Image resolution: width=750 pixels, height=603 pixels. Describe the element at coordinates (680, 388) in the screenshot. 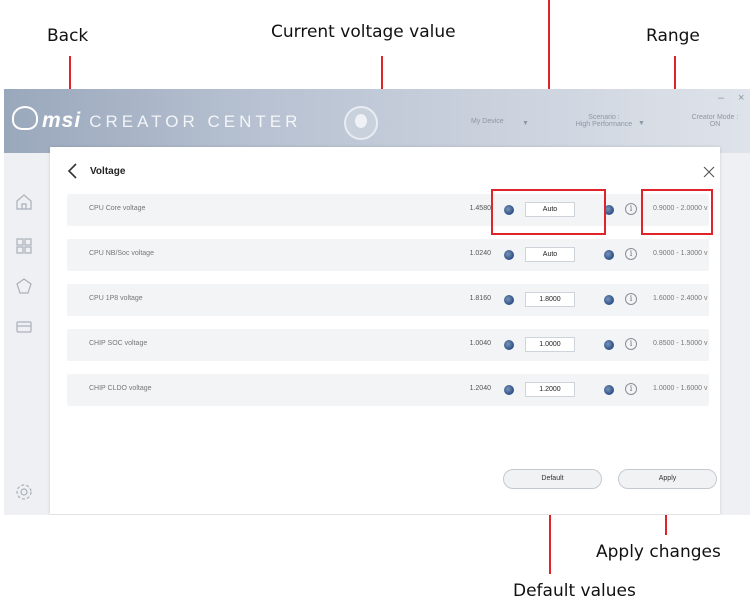

I see `voltage-range: 1.0000 - 1.6000 v` at that location.